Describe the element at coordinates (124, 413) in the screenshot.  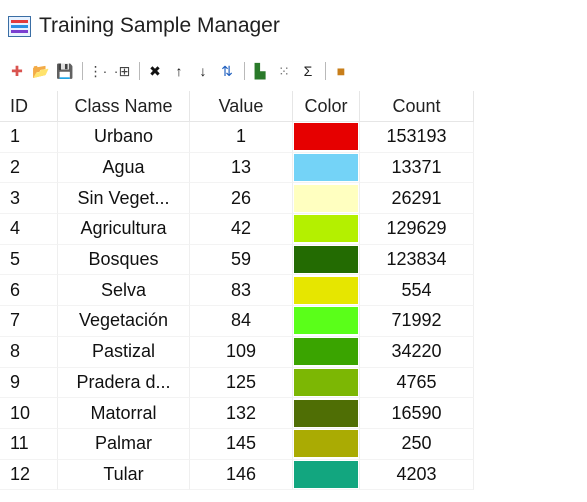
I see `cell-class-name: Matorral` at that location.